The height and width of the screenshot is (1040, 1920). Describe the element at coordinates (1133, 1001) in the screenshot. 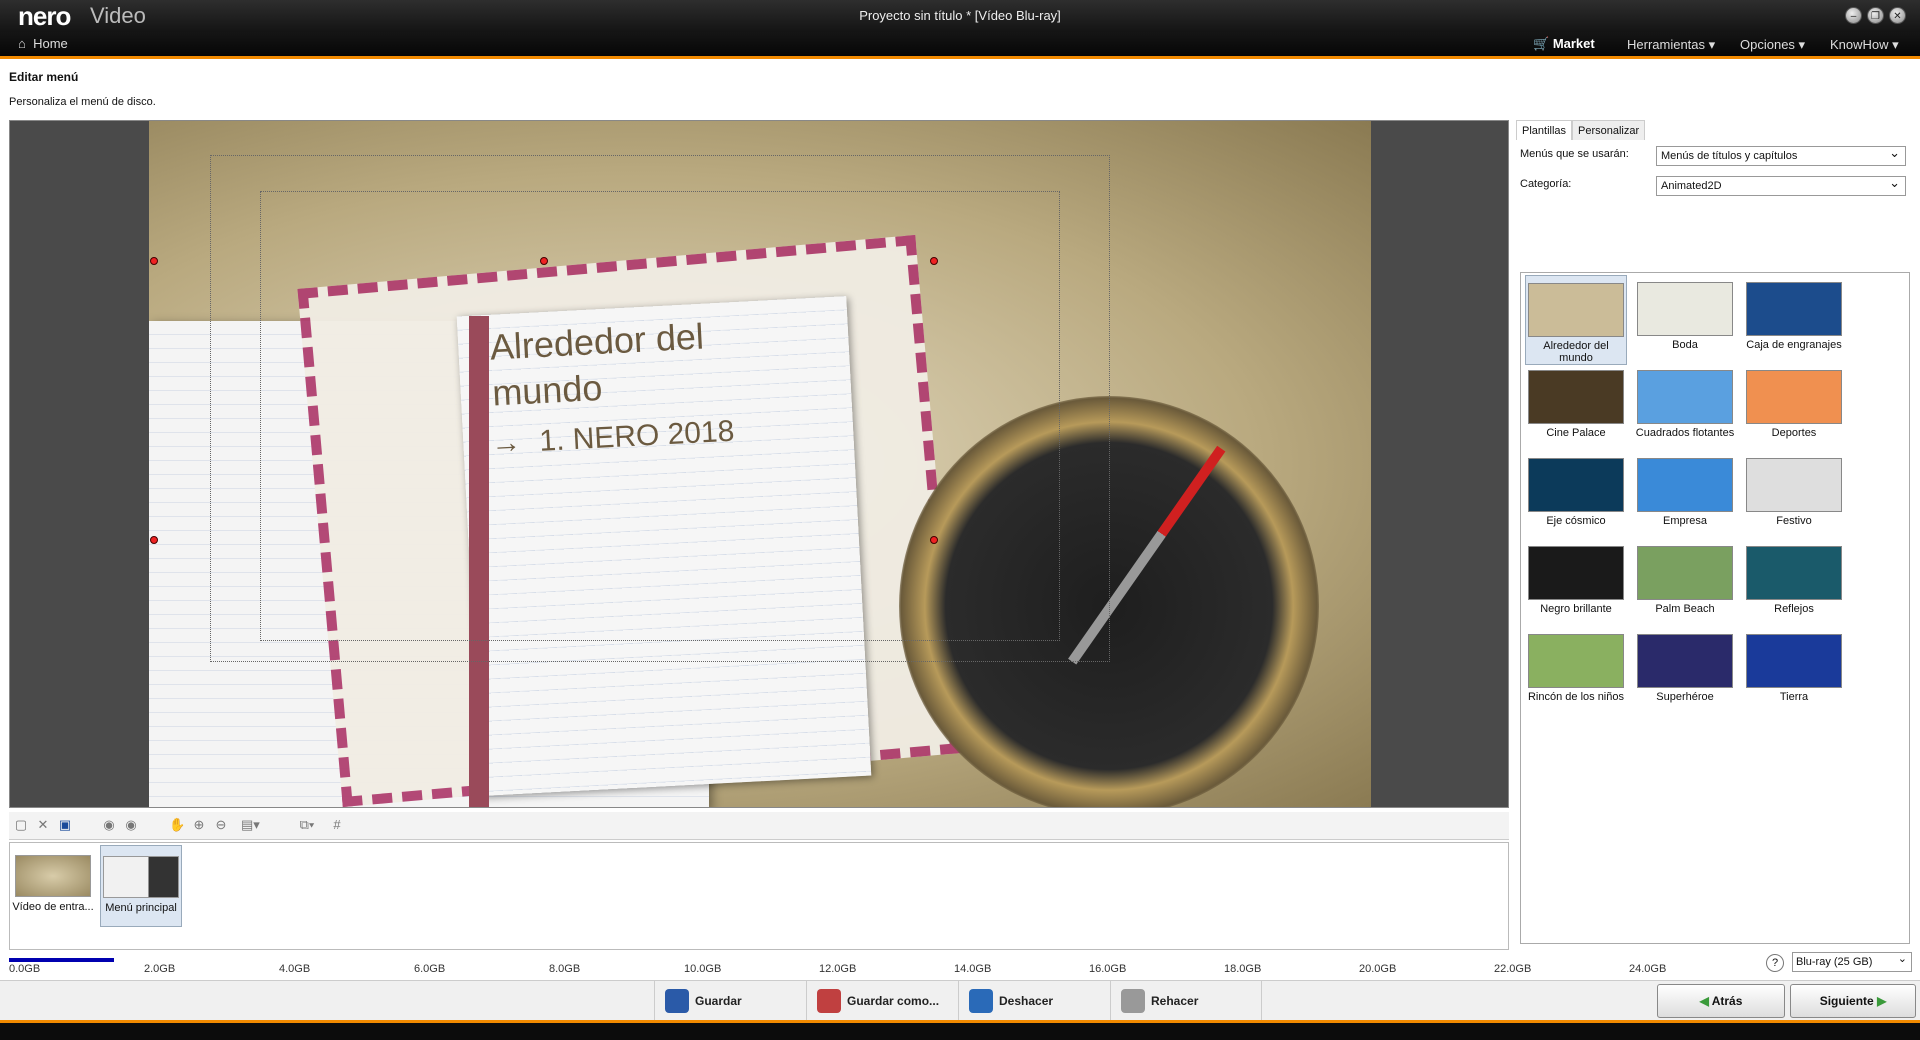

I see `redo-icon` at that location.